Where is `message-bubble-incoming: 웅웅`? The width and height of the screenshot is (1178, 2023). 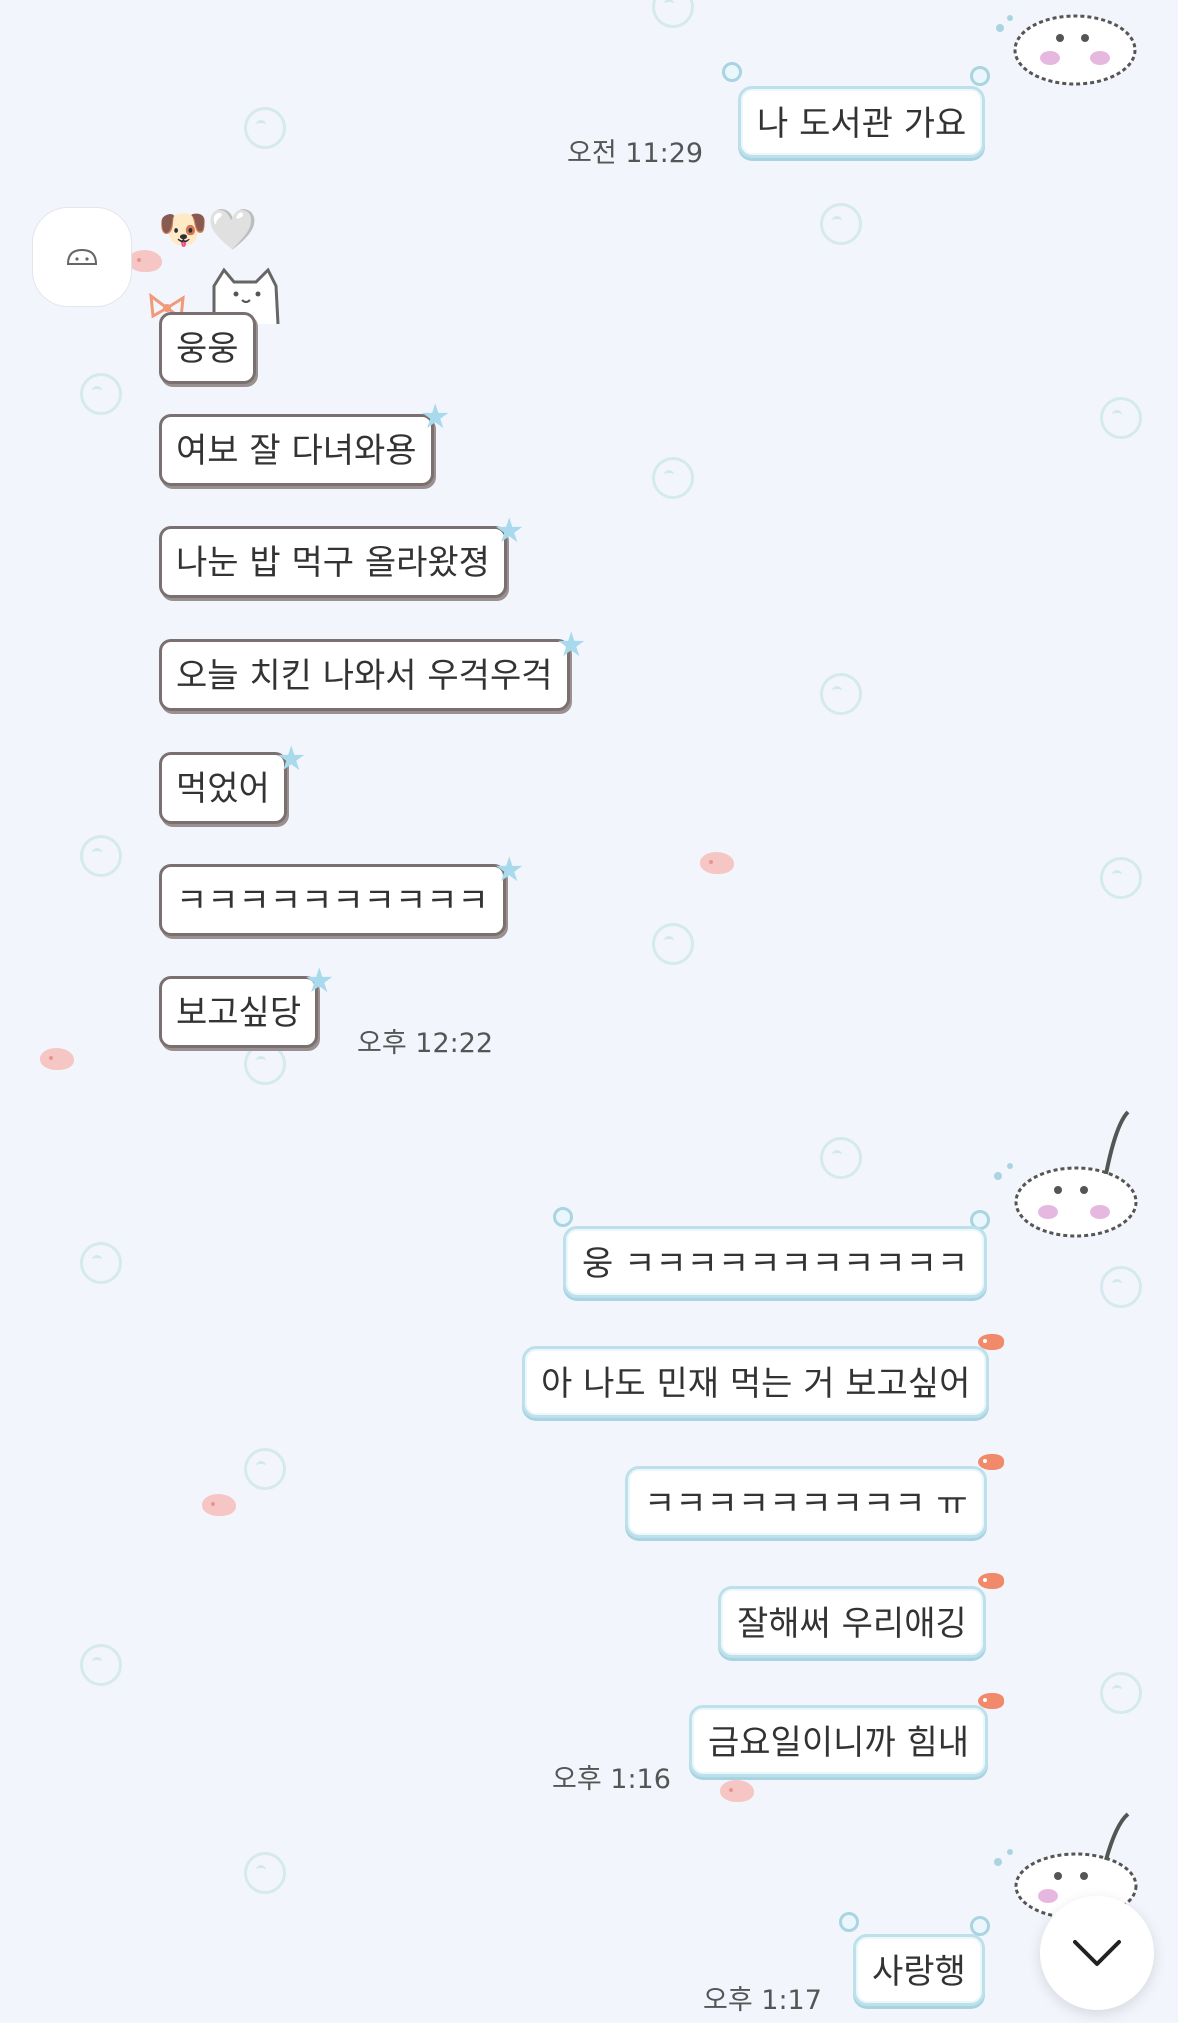
message-bubble-incoming: 웅웅 is located at coordinates (207, 348).